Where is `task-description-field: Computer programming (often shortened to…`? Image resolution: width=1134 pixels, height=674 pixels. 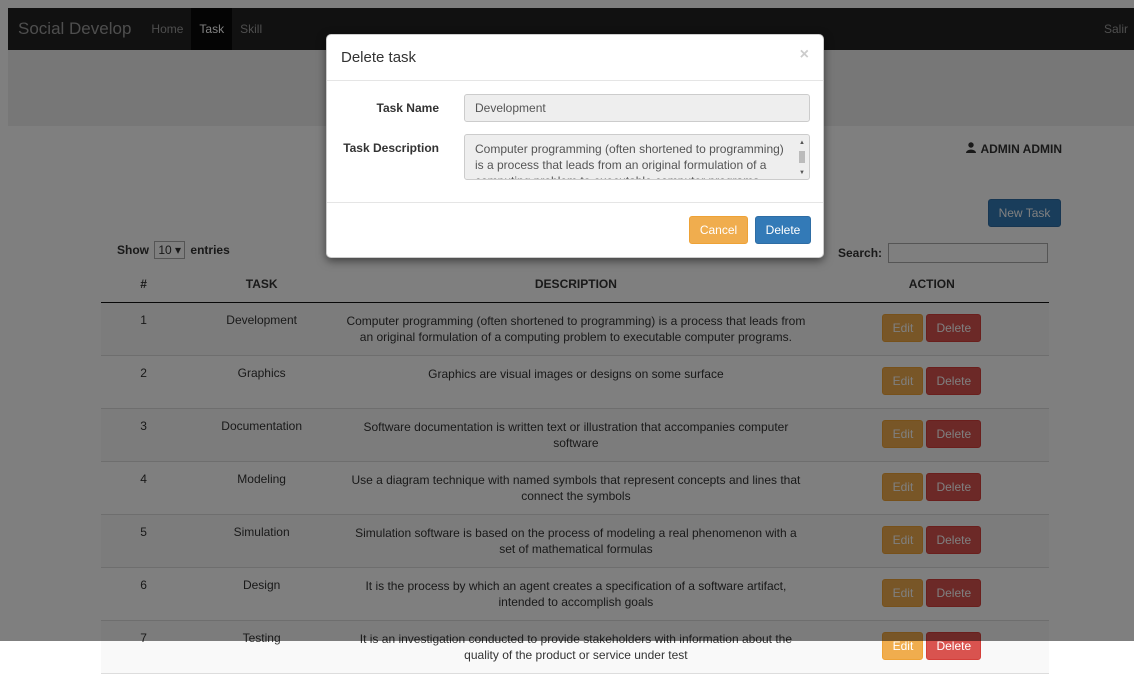
task-description-field: Computer programming (often shortened to… is located at coordinates (637, 157).